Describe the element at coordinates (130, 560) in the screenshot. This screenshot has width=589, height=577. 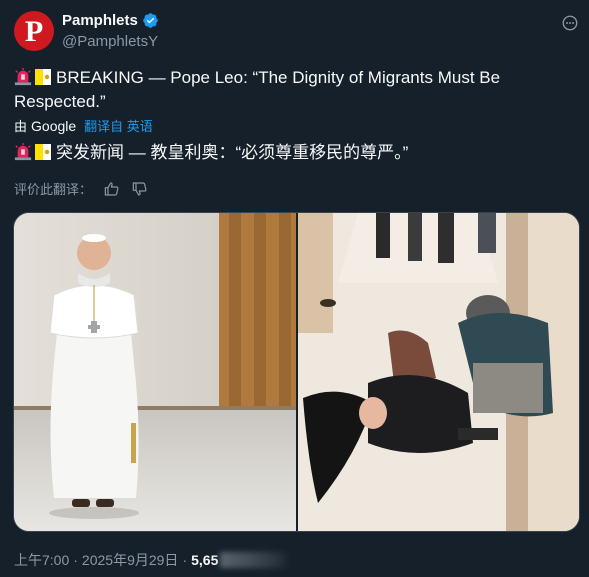
I see `tweet-date: 2025年9月29日` at that location.